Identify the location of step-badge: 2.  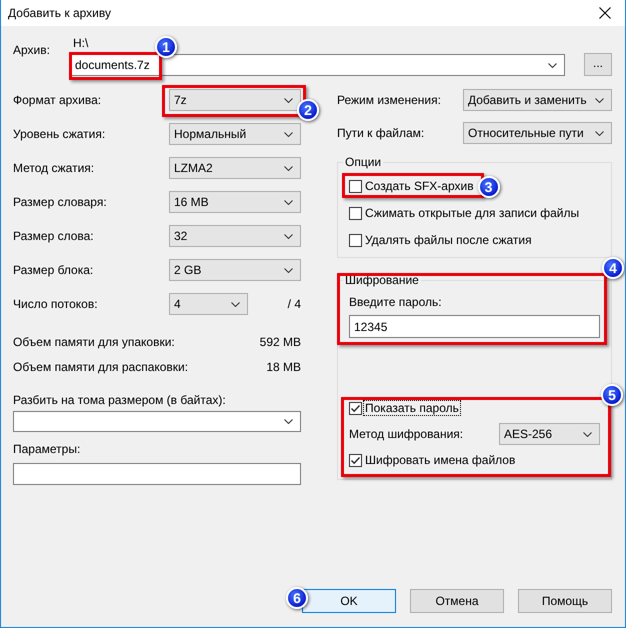
(308, 110).